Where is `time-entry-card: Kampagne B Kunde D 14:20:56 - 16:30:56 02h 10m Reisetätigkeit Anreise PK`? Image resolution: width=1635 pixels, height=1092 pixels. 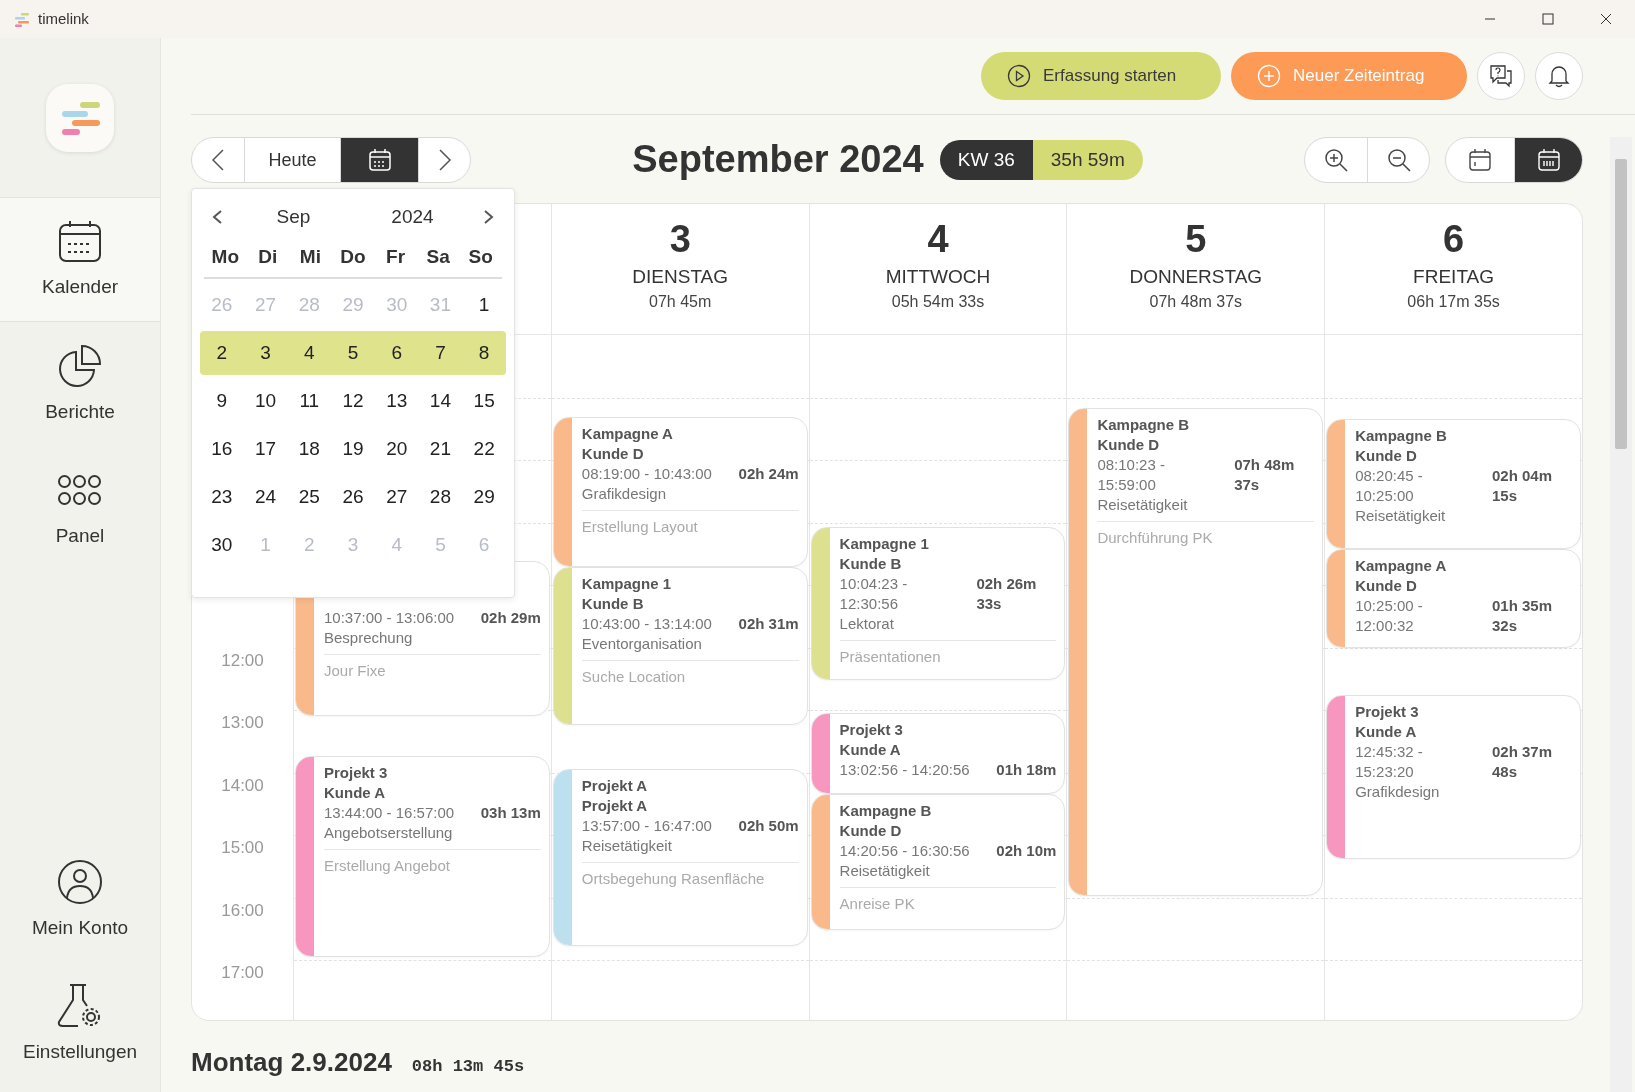 time-entry-card: Kampagne B Kunde D 14:20:56 - 16:30:56 02h 10m Reisetätigkeit Anreise PK is located at coordinates (938, 862).